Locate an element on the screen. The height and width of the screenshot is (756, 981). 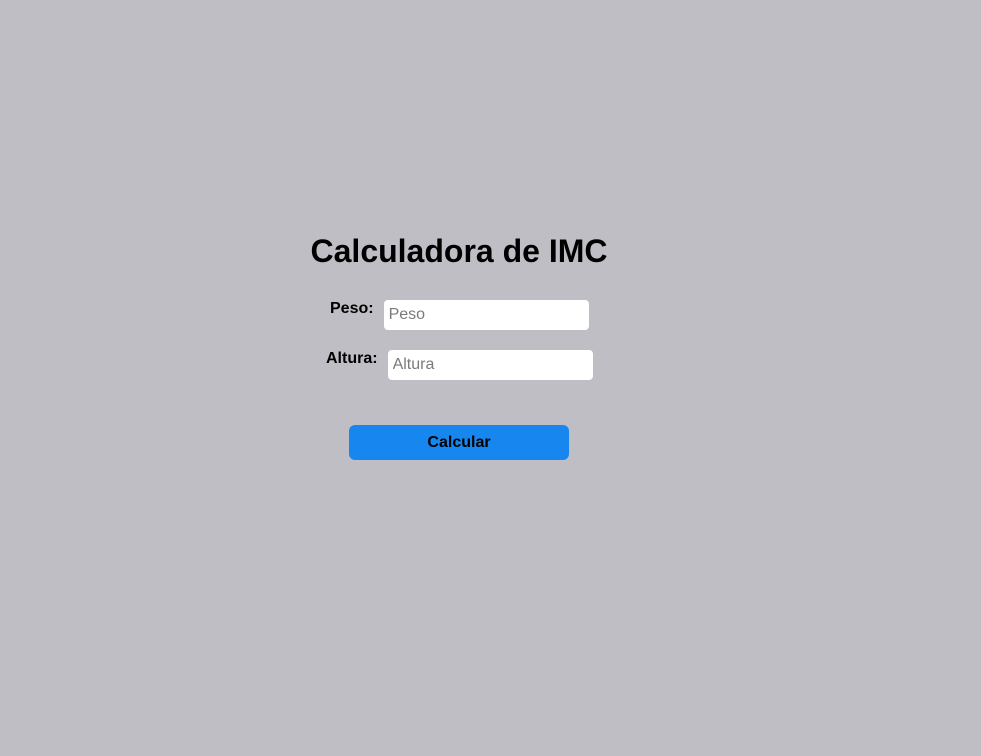
altura-input is located at coordinates (490, 365).